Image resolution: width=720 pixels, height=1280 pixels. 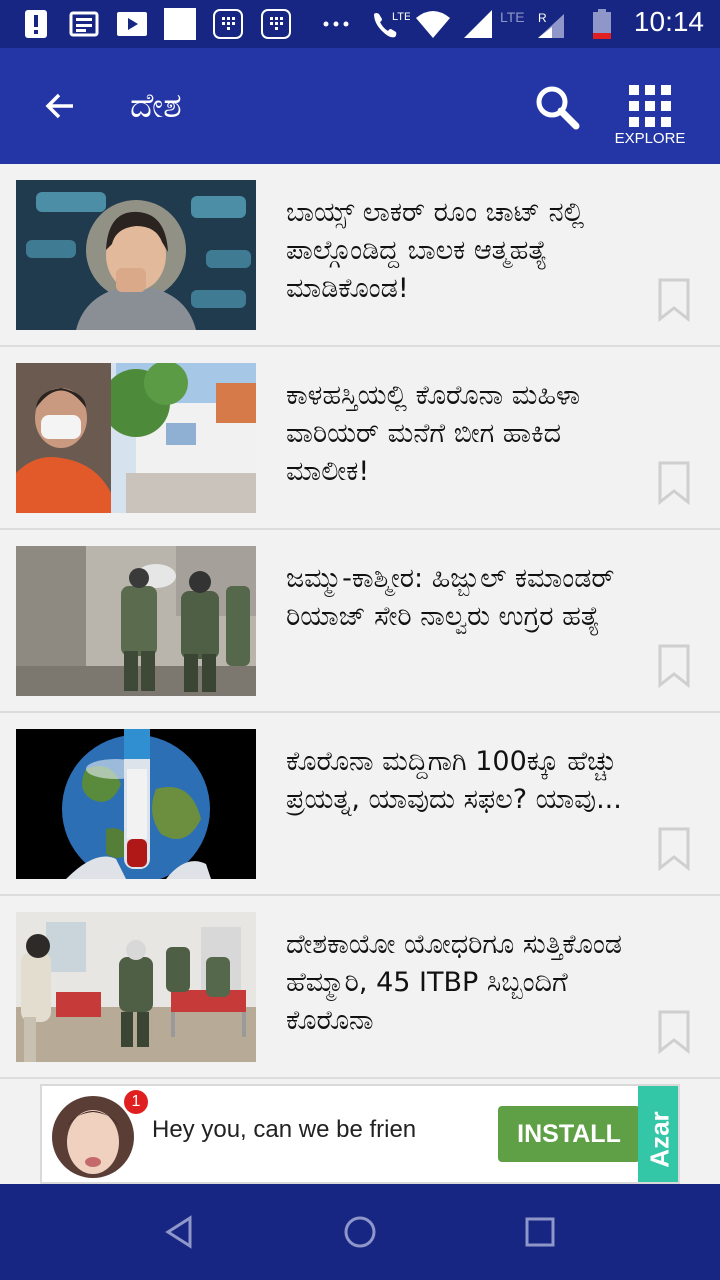 I want to click on ad-text: Hey you, can we be frien, so click(x=284, y=1129).